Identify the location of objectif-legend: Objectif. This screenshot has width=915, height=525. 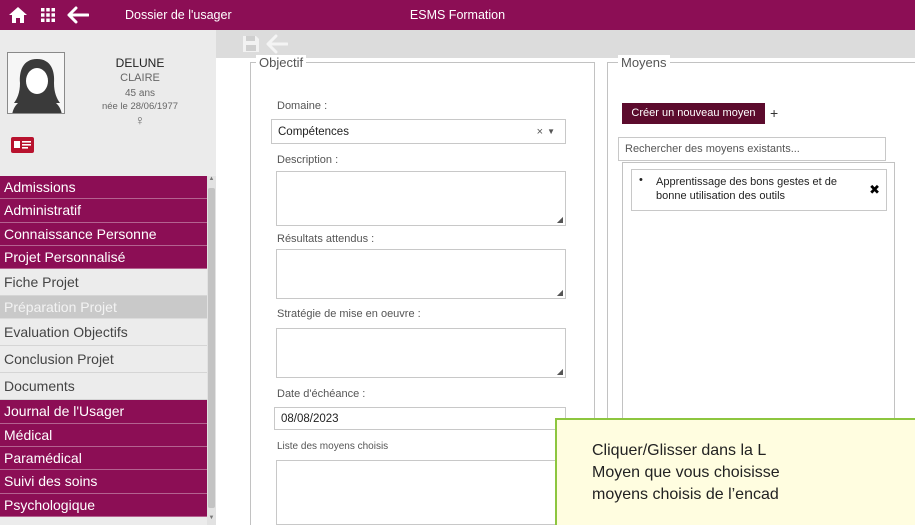
(281, 62).